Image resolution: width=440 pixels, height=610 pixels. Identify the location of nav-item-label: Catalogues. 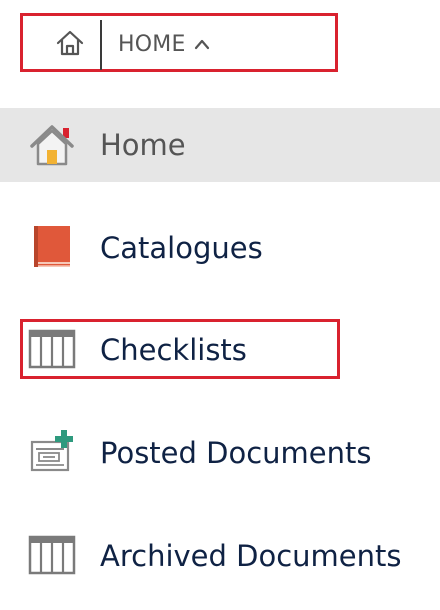
(181, 248).